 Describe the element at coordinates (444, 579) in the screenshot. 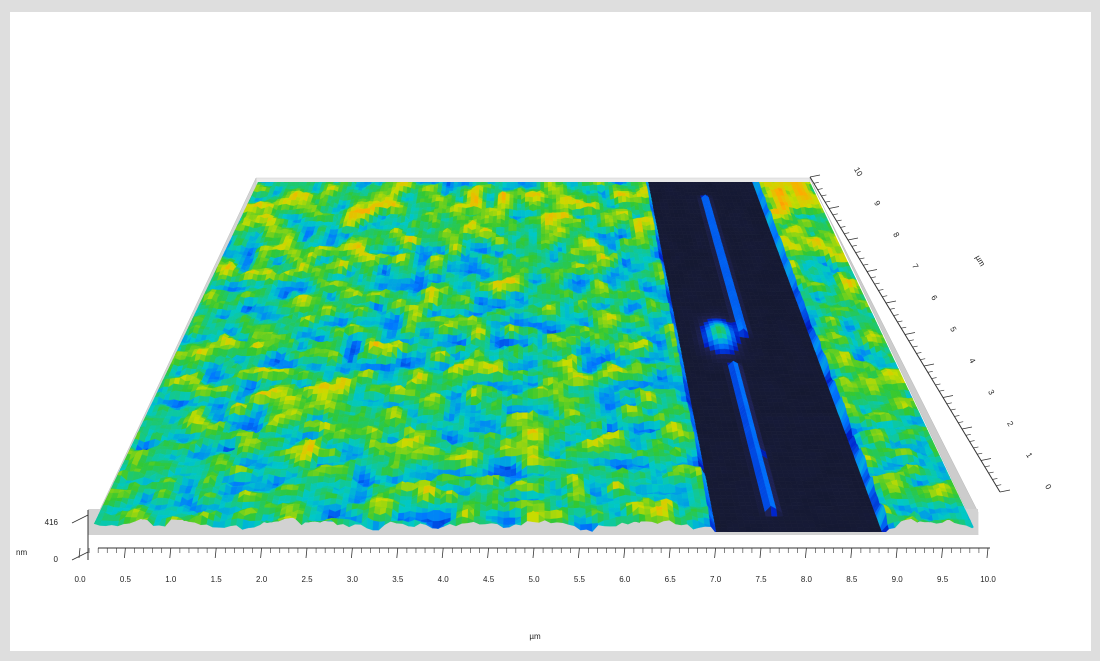

I see `x-tick-label: 4.0` at that location.